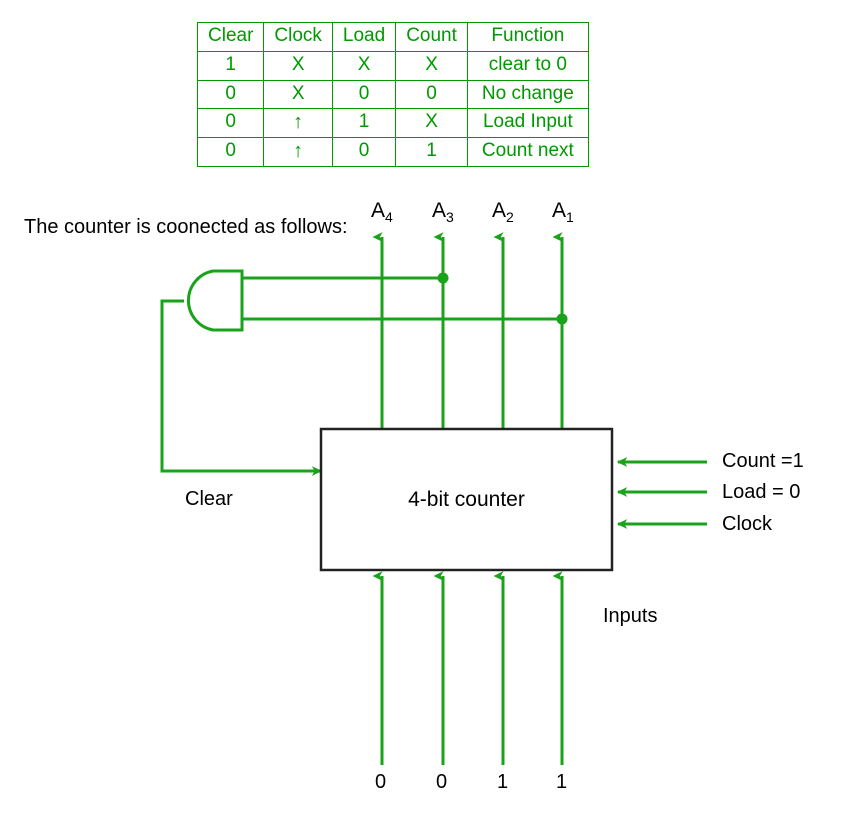  Describe the element at coordinates (562, 319) in the screenshot. I see `junction-dot-a1` at that location.